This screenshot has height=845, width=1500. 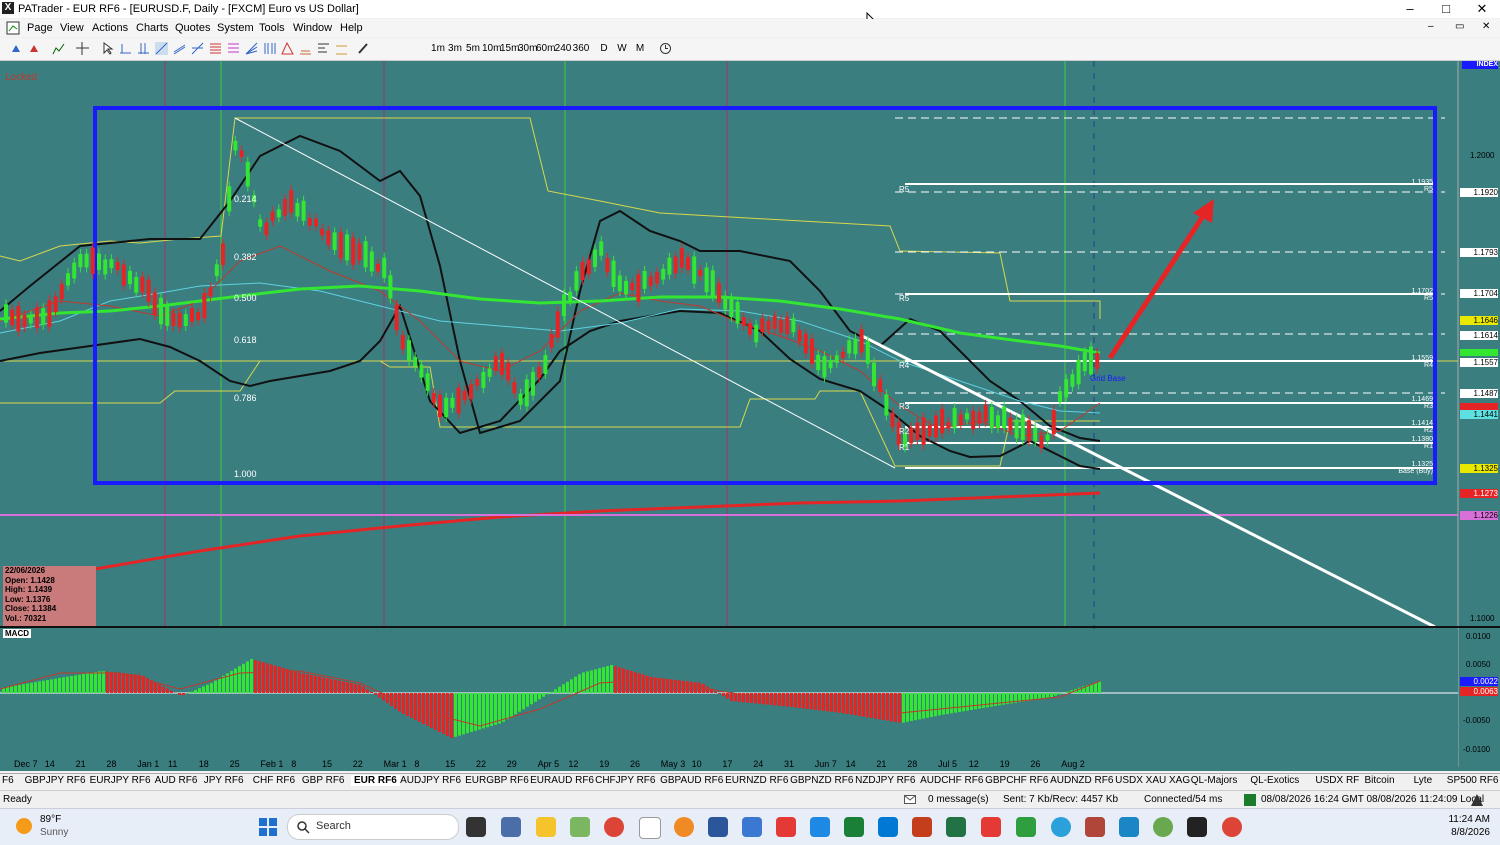 I want to click on weather-desc: Sunny, so click(x=54, y=832).